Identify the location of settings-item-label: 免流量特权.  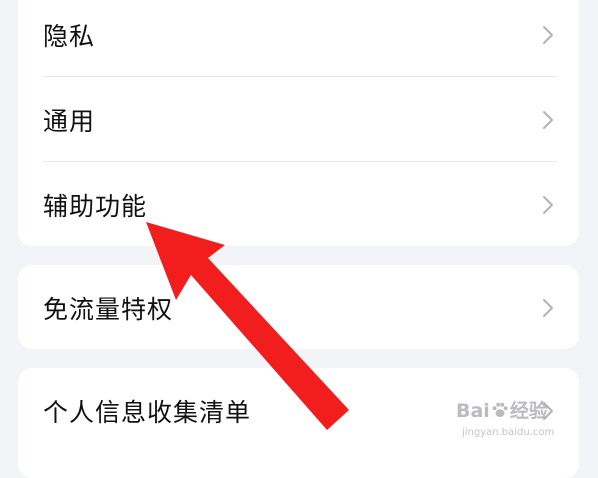
(108, 309).